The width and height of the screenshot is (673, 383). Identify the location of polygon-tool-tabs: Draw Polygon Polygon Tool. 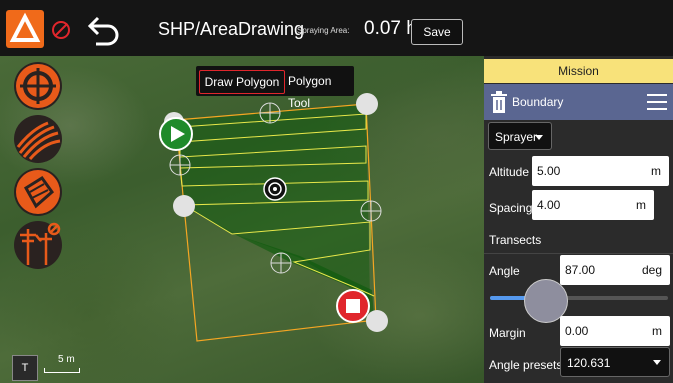
(275, 88).